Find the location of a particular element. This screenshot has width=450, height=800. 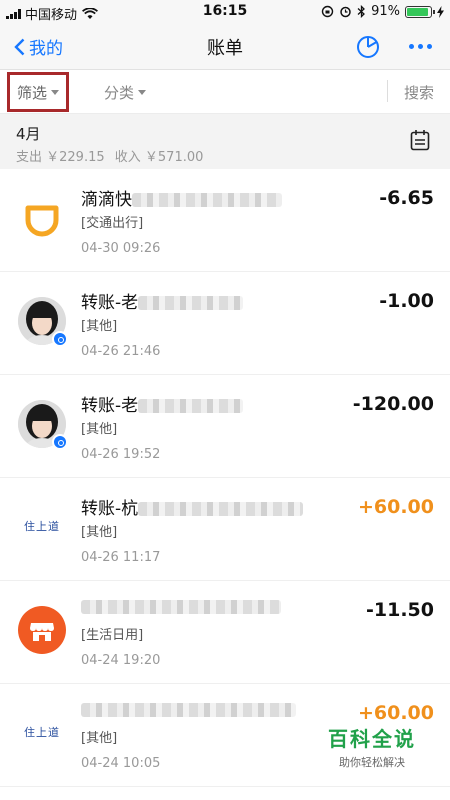

bill-title: 转账-杭 is located at coordinates (192, 506).